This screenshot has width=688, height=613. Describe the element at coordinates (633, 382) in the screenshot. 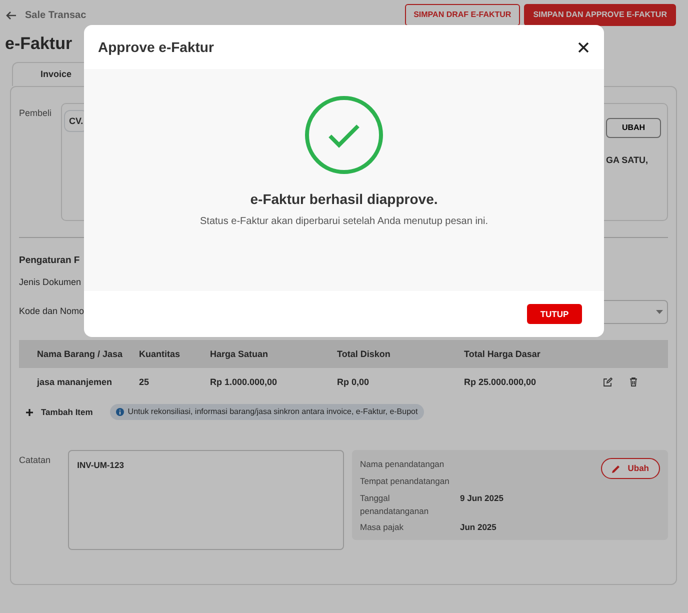

I see `trash-icon` at that location.